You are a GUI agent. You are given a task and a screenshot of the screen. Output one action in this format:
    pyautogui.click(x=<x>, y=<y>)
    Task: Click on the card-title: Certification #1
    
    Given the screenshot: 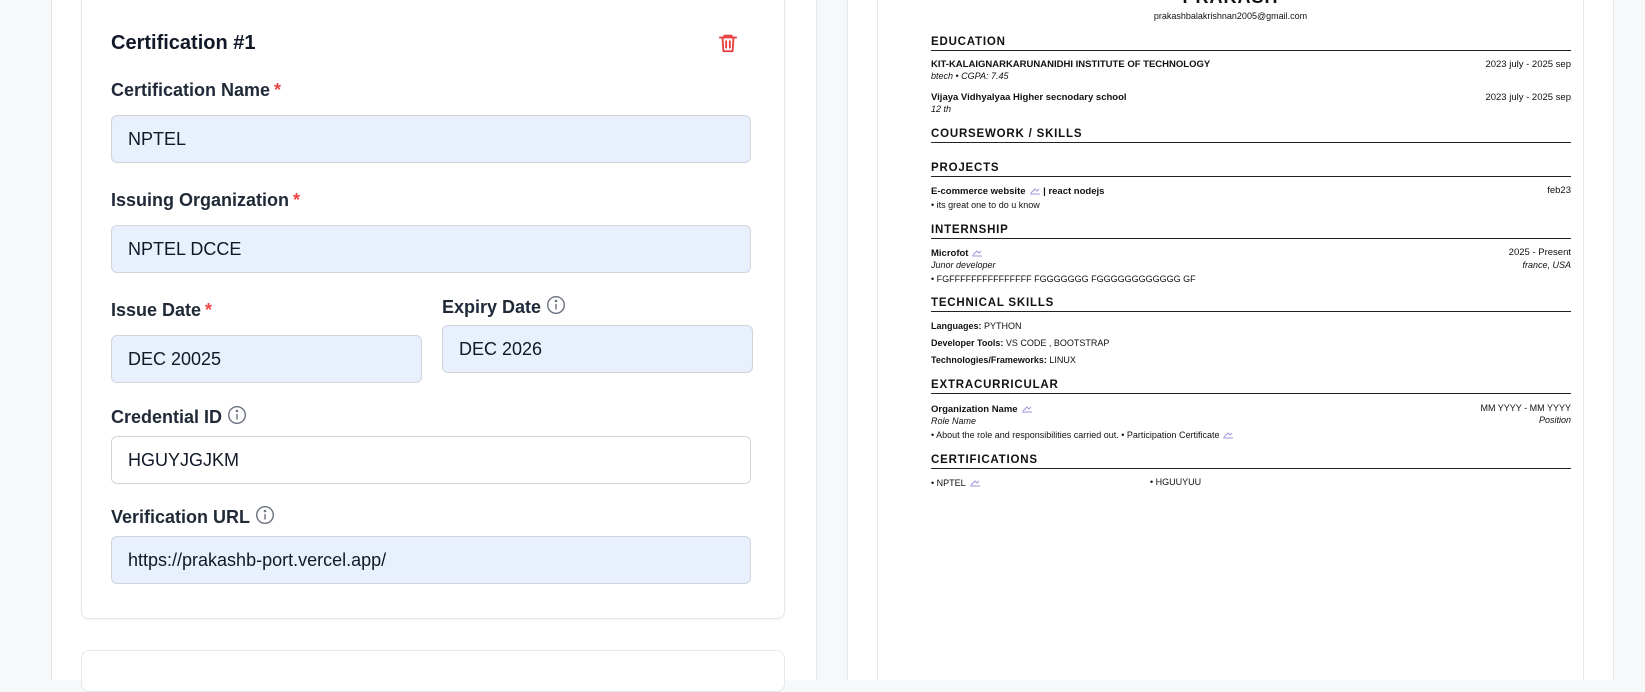 What is the action you would take?
    pyautogui.click(x=183, y=43)
    